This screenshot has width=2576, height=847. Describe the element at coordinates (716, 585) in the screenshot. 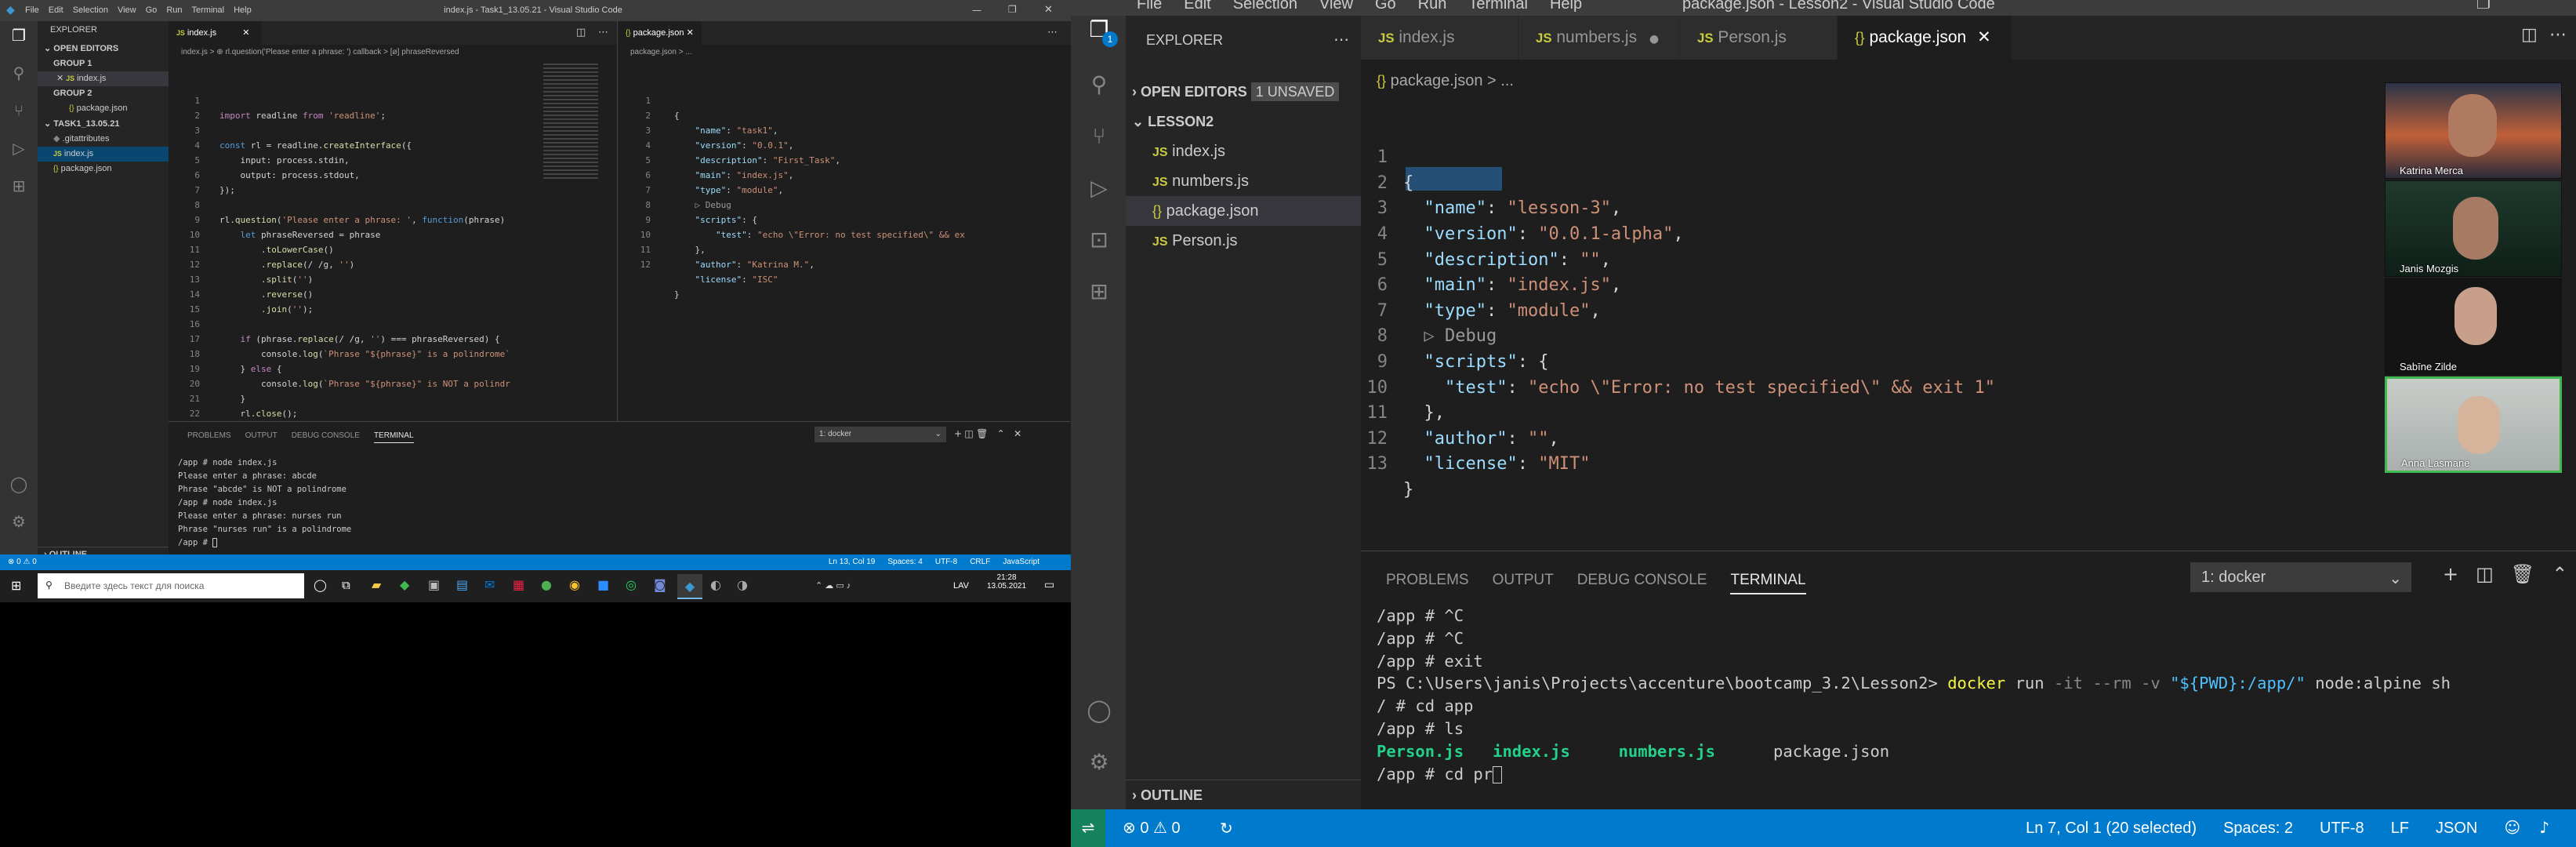

I see `app-icon: ◐` at that location.